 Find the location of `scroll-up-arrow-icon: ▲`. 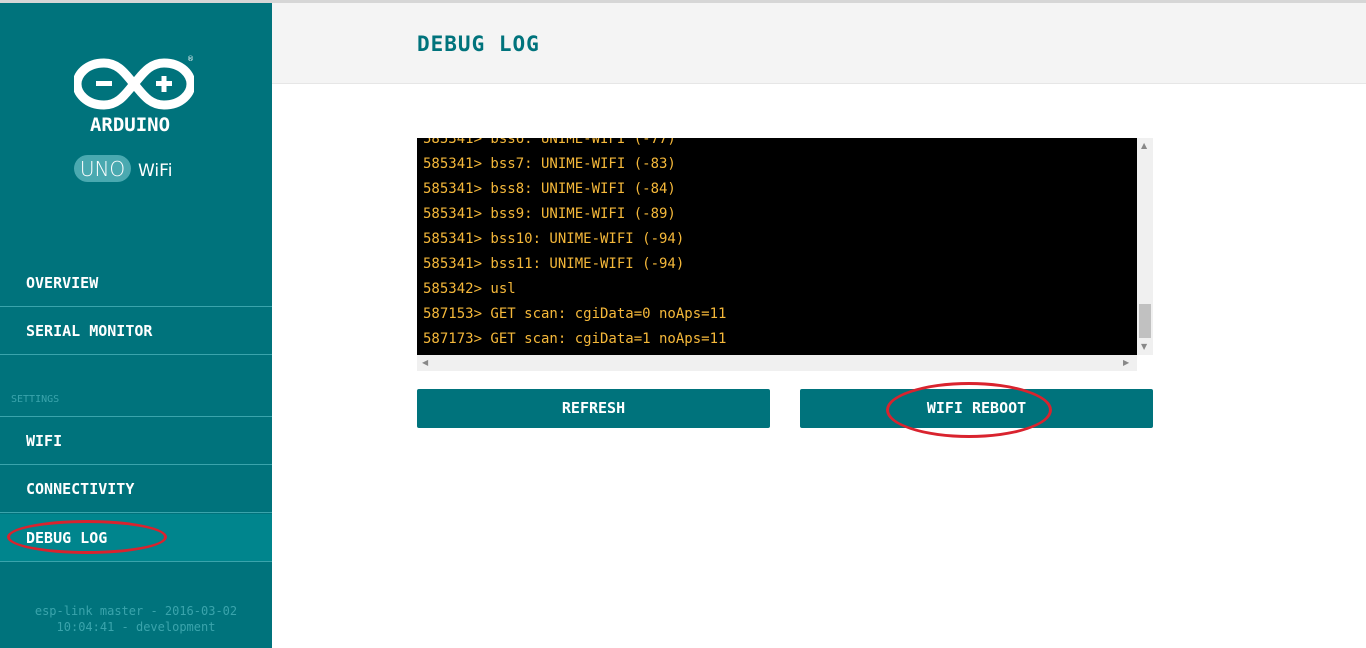

scroll-up-arrow-icon: ▲ is located at coordinates (1144, 146).